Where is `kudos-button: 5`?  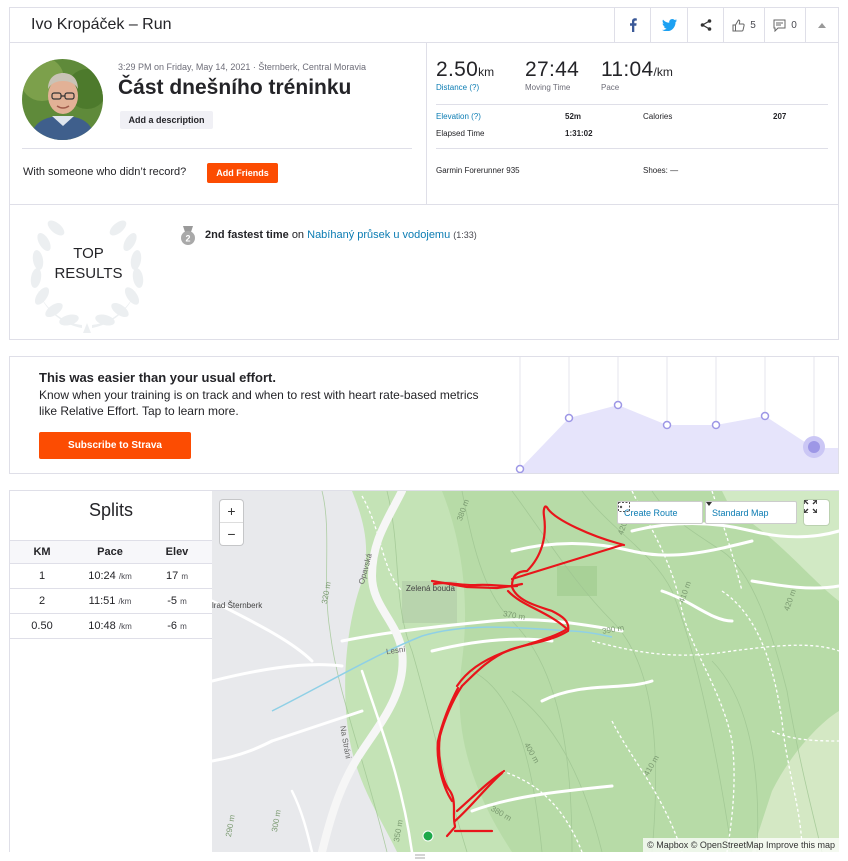 kudos-button: 5 is located at coordinates (743, 25).